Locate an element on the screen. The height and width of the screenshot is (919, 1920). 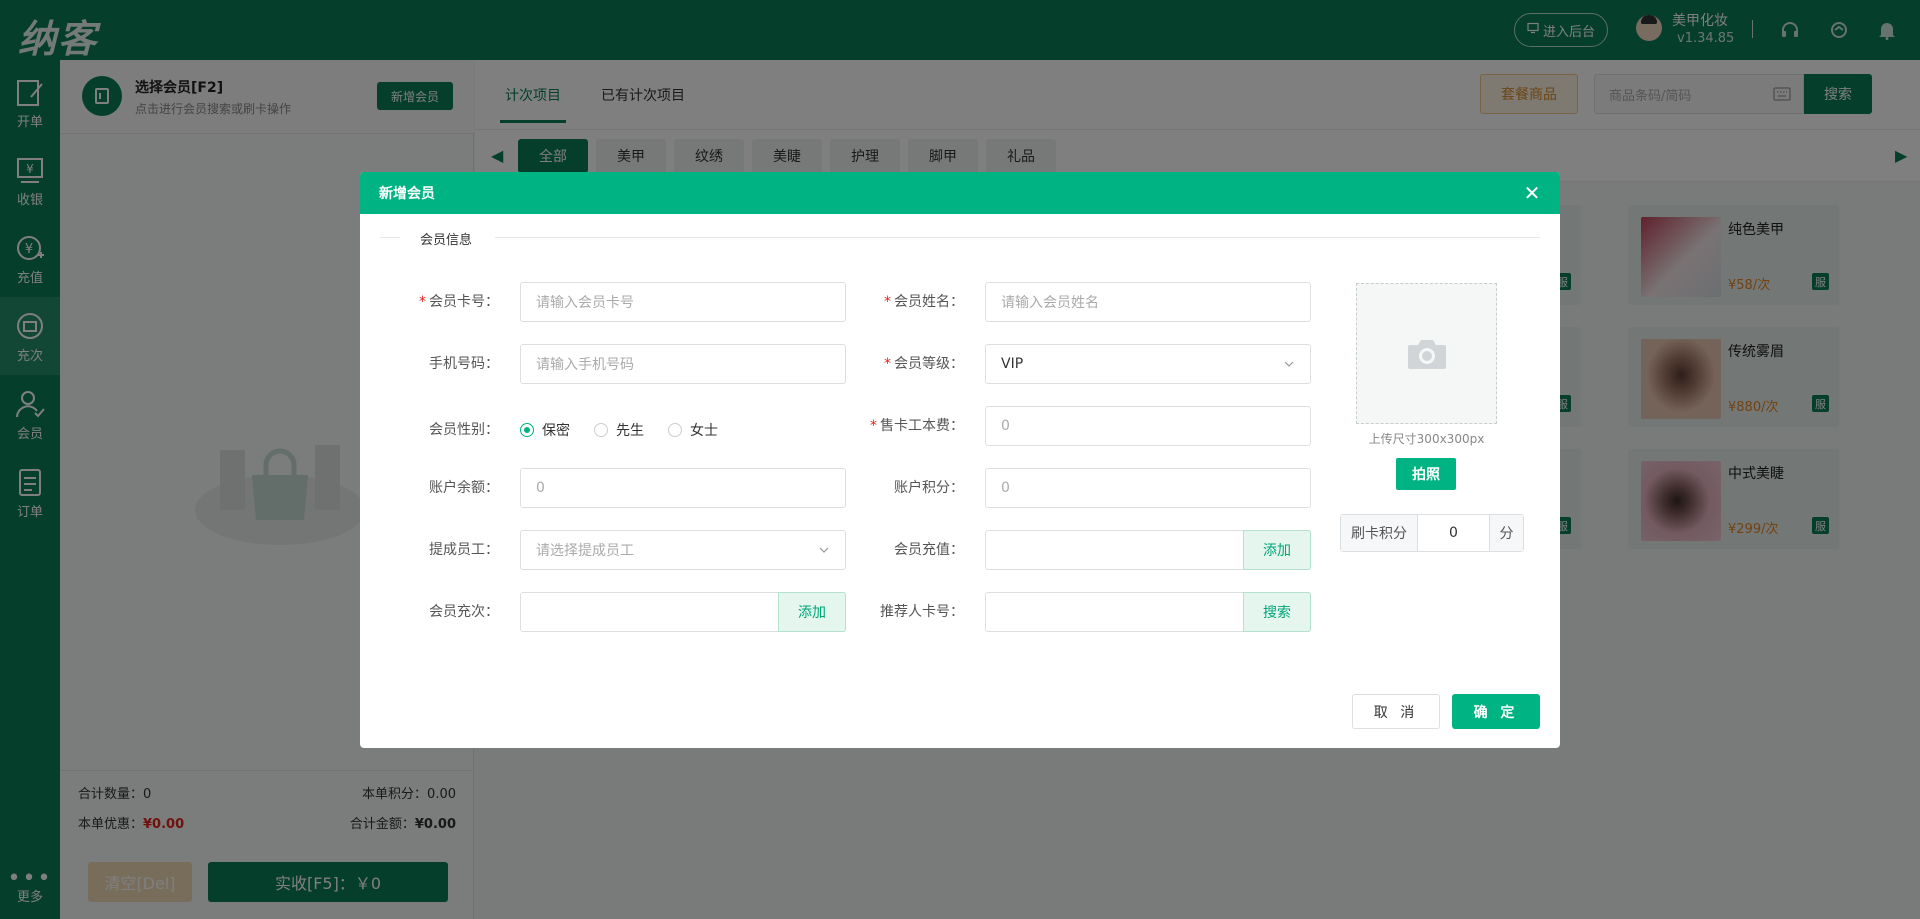
points-label: 账户积分： is located at coordinates (929, 488).